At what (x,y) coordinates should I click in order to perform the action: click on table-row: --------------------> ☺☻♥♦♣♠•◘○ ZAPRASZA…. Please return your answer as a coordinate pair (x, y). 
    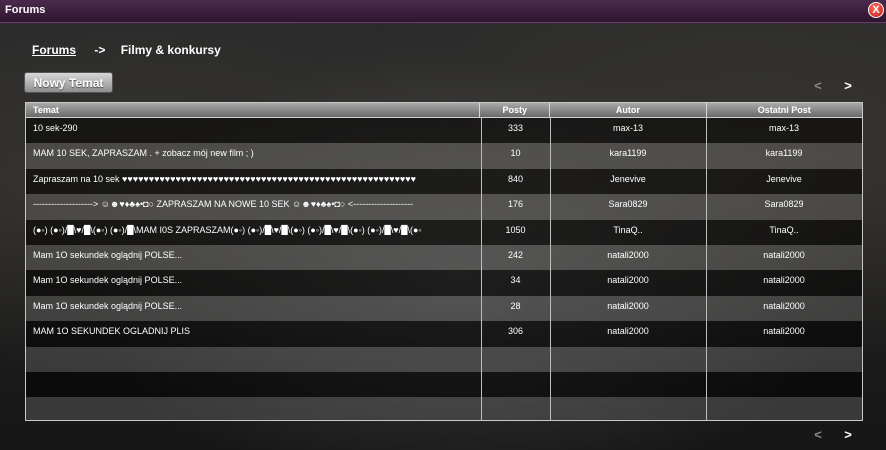
    Looking at the image, I should click on (444, 207).